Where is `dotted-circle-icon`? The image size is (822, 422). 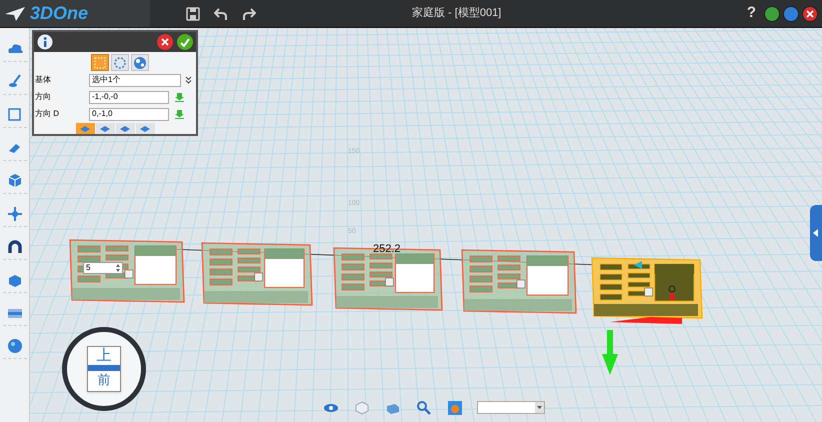 dotted-circle-icon is located at coordinates (120, 62).